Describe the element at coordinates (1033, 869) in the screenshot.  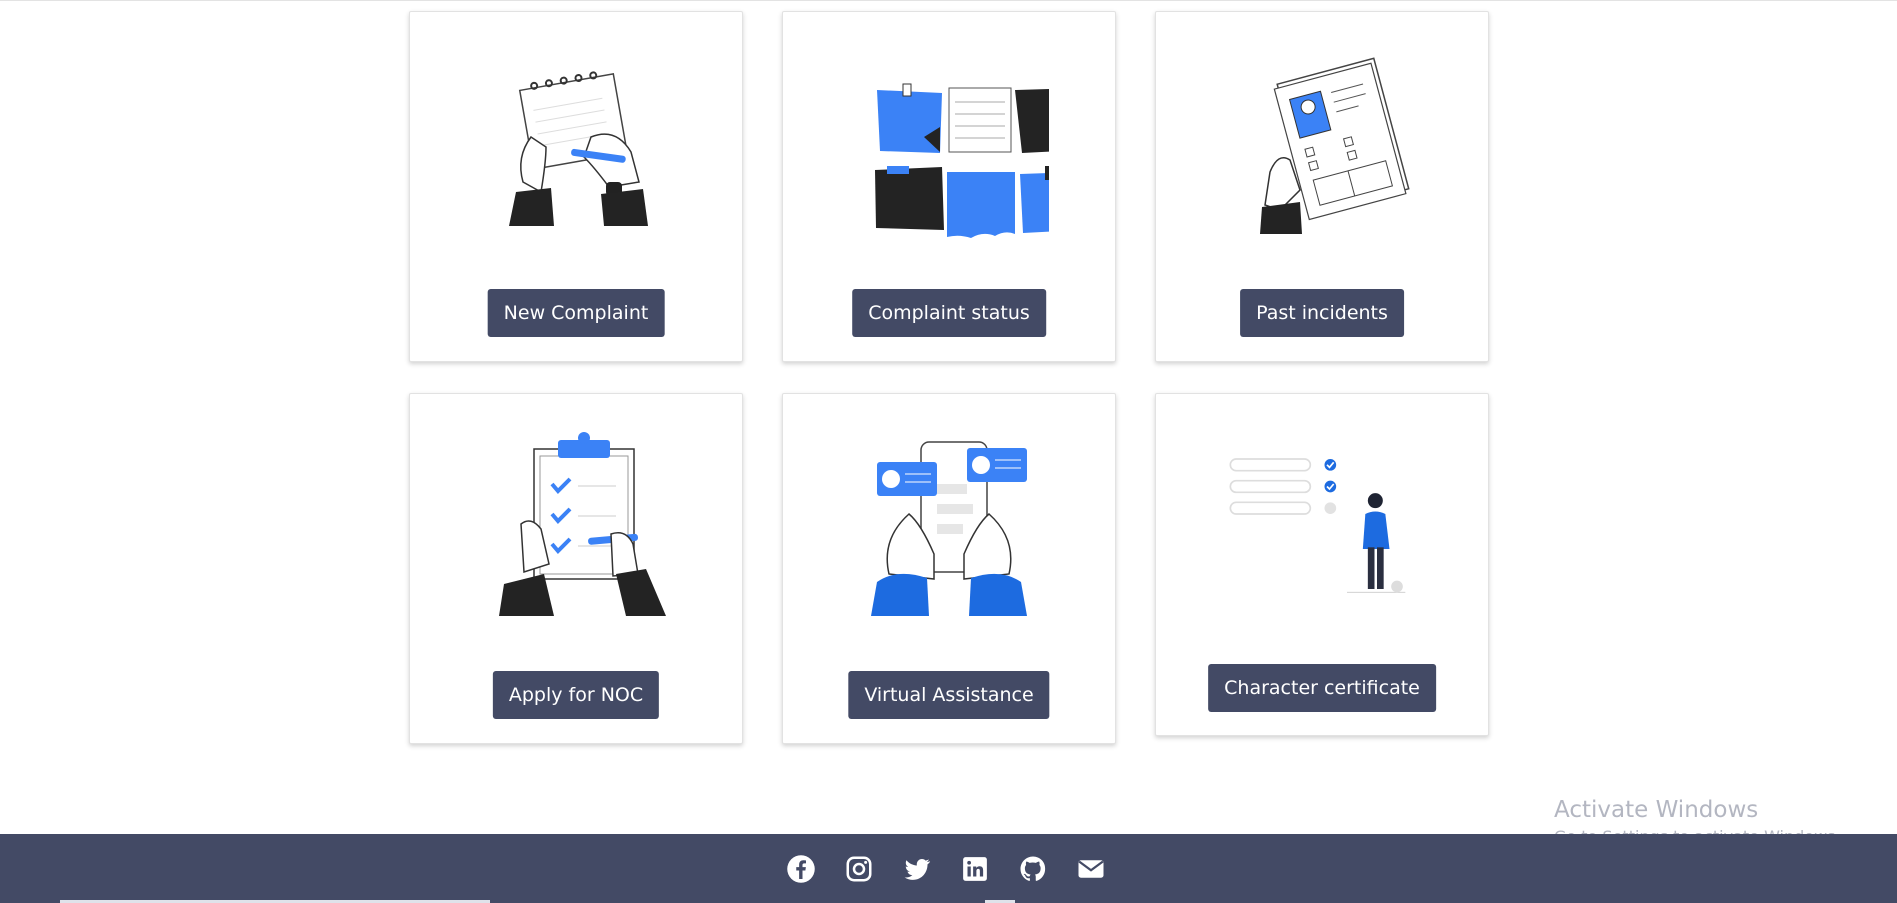
I see `github-icon` at that location.